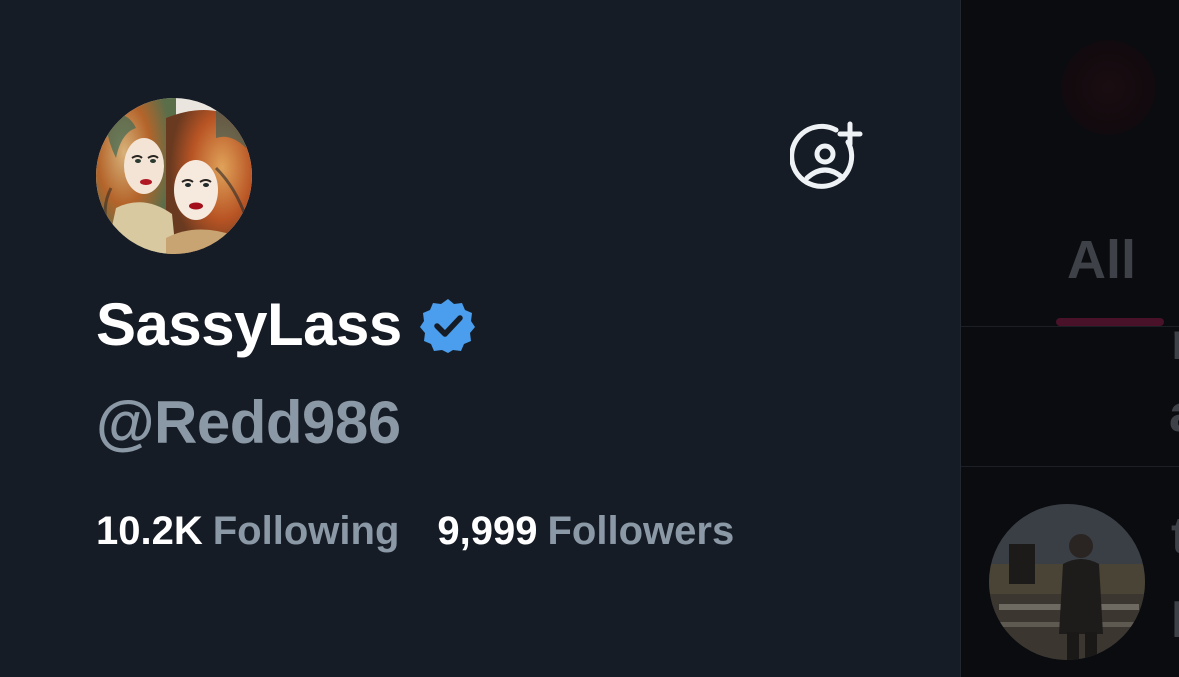  Describe the element at coordinates (1175, 342) in the screenshot. I see `background-text-fragment: r` at that location.